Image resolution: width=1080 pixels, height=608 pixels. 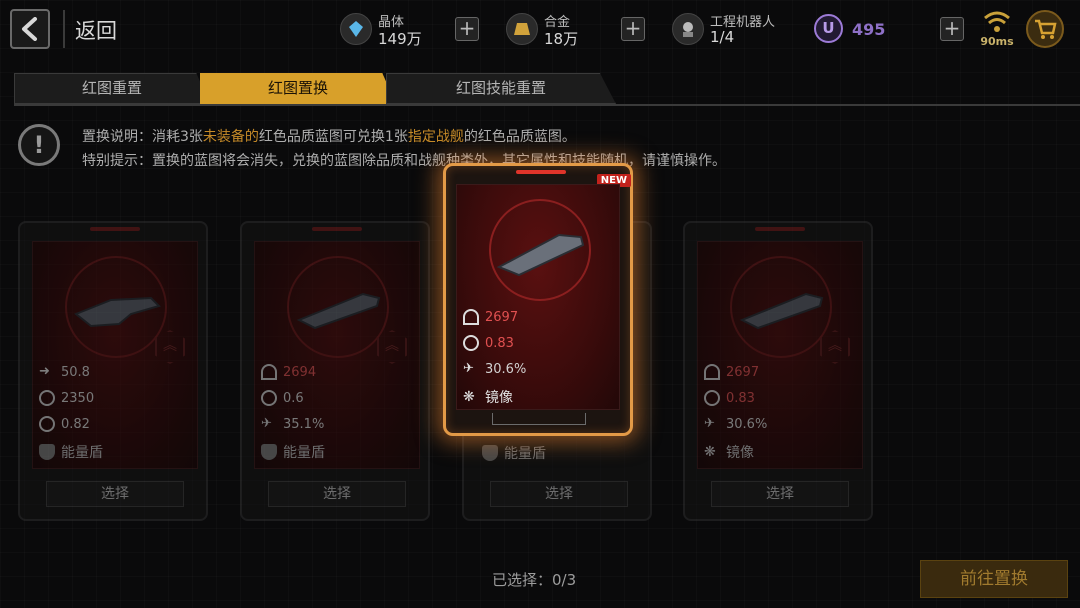 What do you see at coordinates (522, 29) in the screenshot?
I see `alloy-icon` at bounding box center [522, 29].